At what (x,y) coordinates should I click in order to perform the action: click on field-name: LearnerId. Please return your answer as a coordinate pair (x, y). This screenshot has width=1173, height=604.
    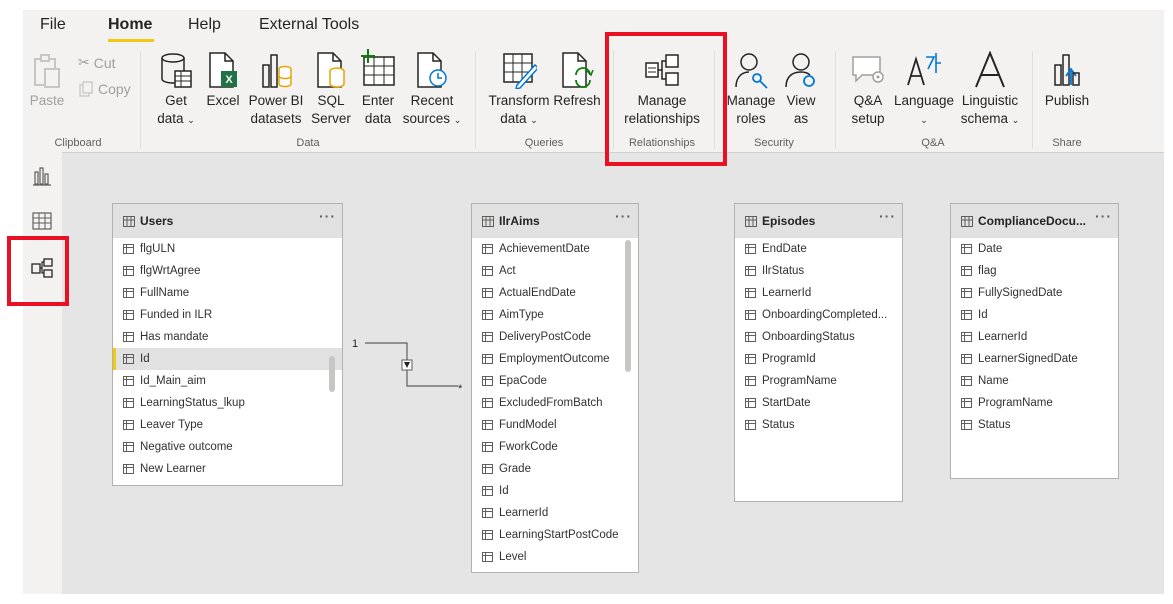
    Looking at the image, I should click on (1003, 337).